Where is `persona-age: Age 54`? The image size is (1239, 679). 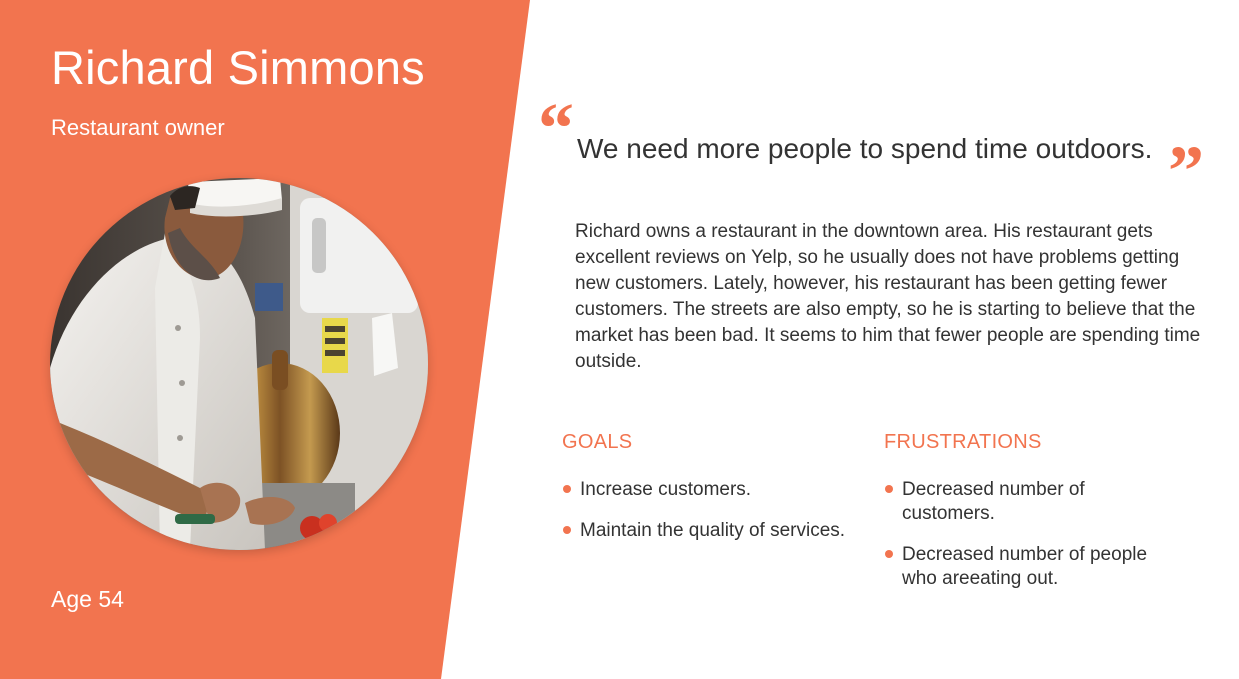
persona-age: Age 54 is located at coordinates (87, 599).